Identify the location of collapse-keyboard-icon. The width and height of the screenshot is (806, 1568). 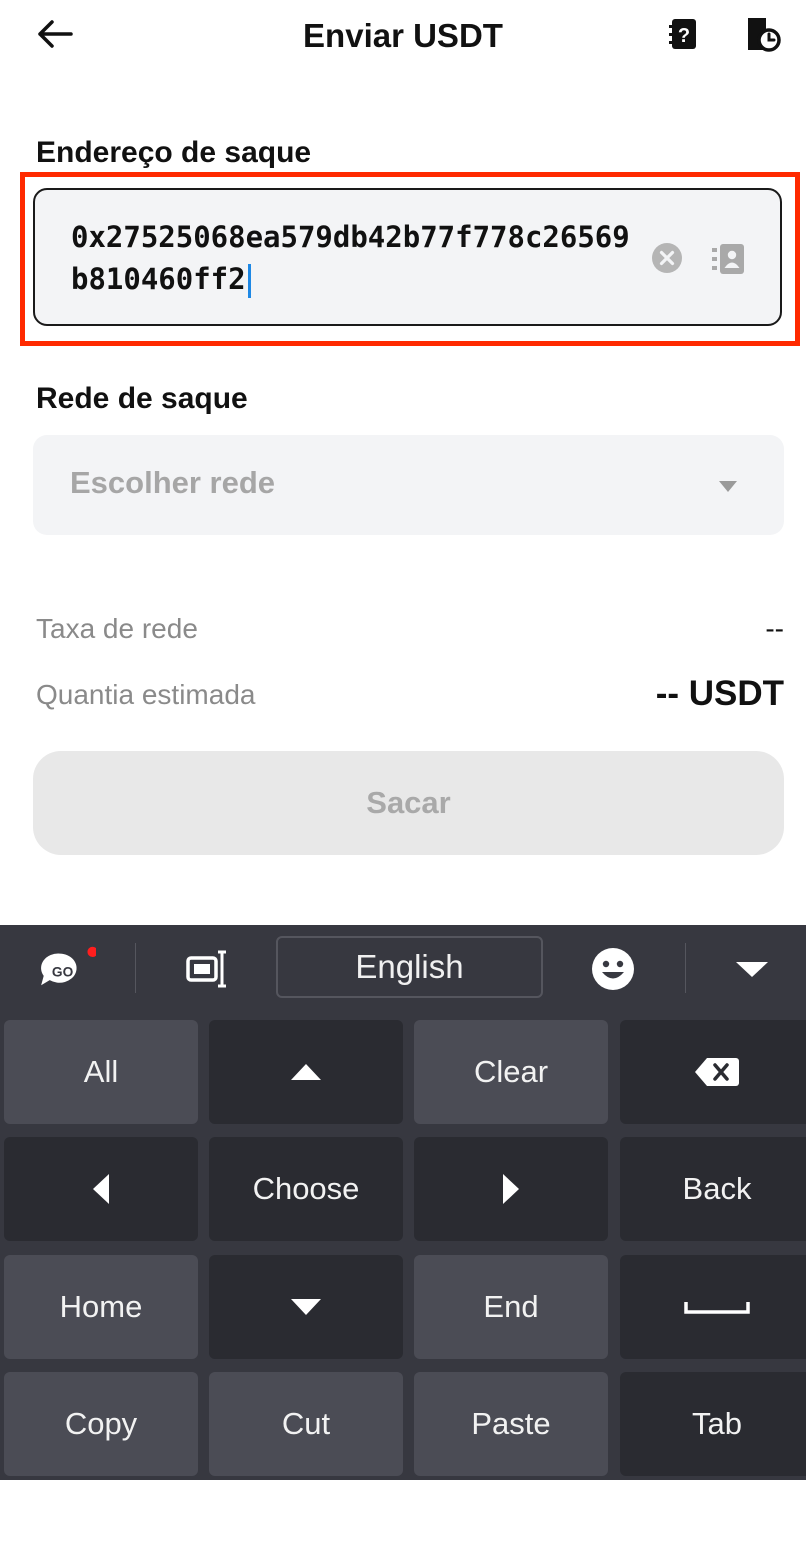
(752, 969).